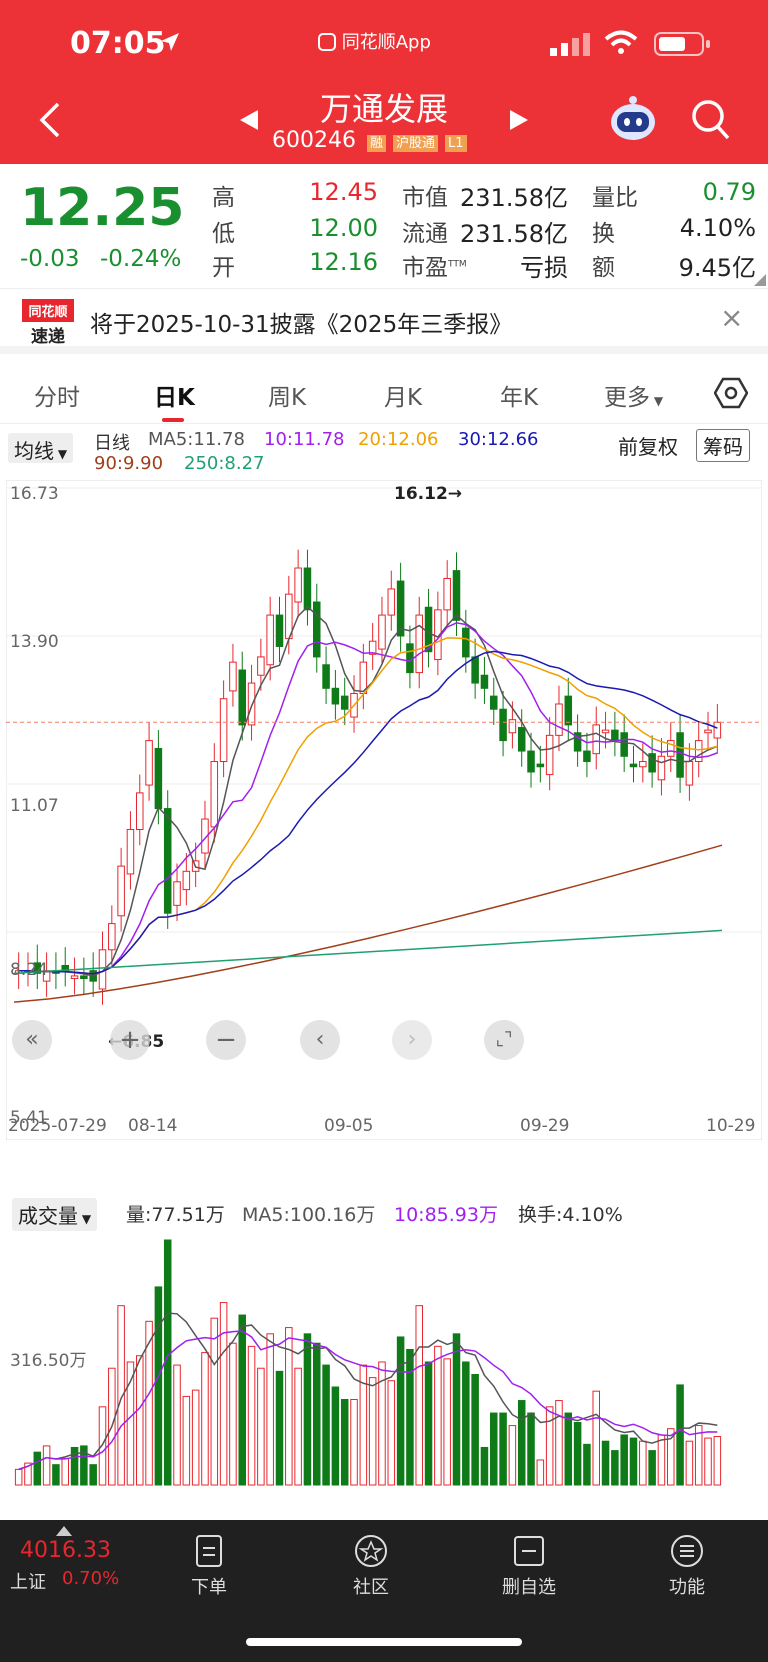 This screenshot has width=768, height=1662. Describe the element at coordinates (209, 1551) in the screenshot. I see `order-icon` at that location.